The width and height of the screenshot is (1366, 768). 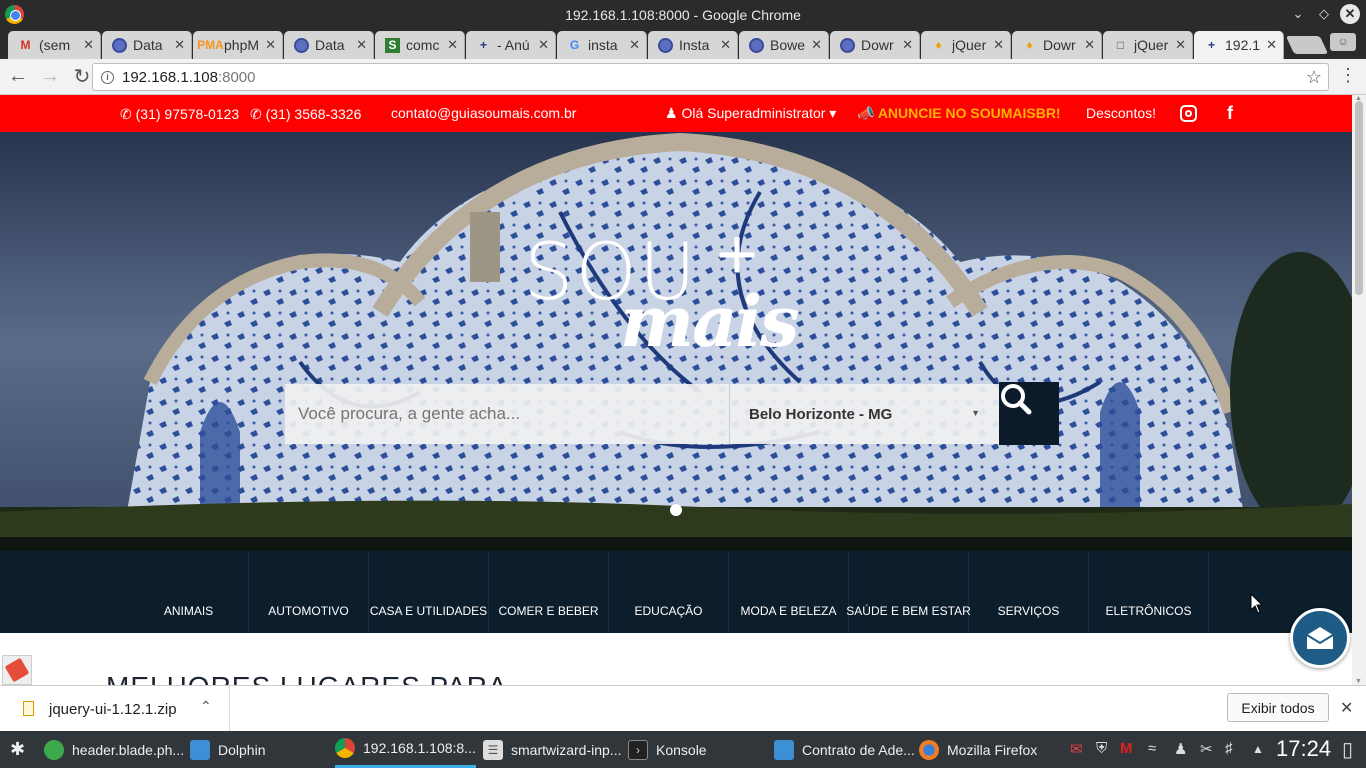 I want to click on tab-phpmyadmin: PMA phpM ✕, so click(x=238, y=45).